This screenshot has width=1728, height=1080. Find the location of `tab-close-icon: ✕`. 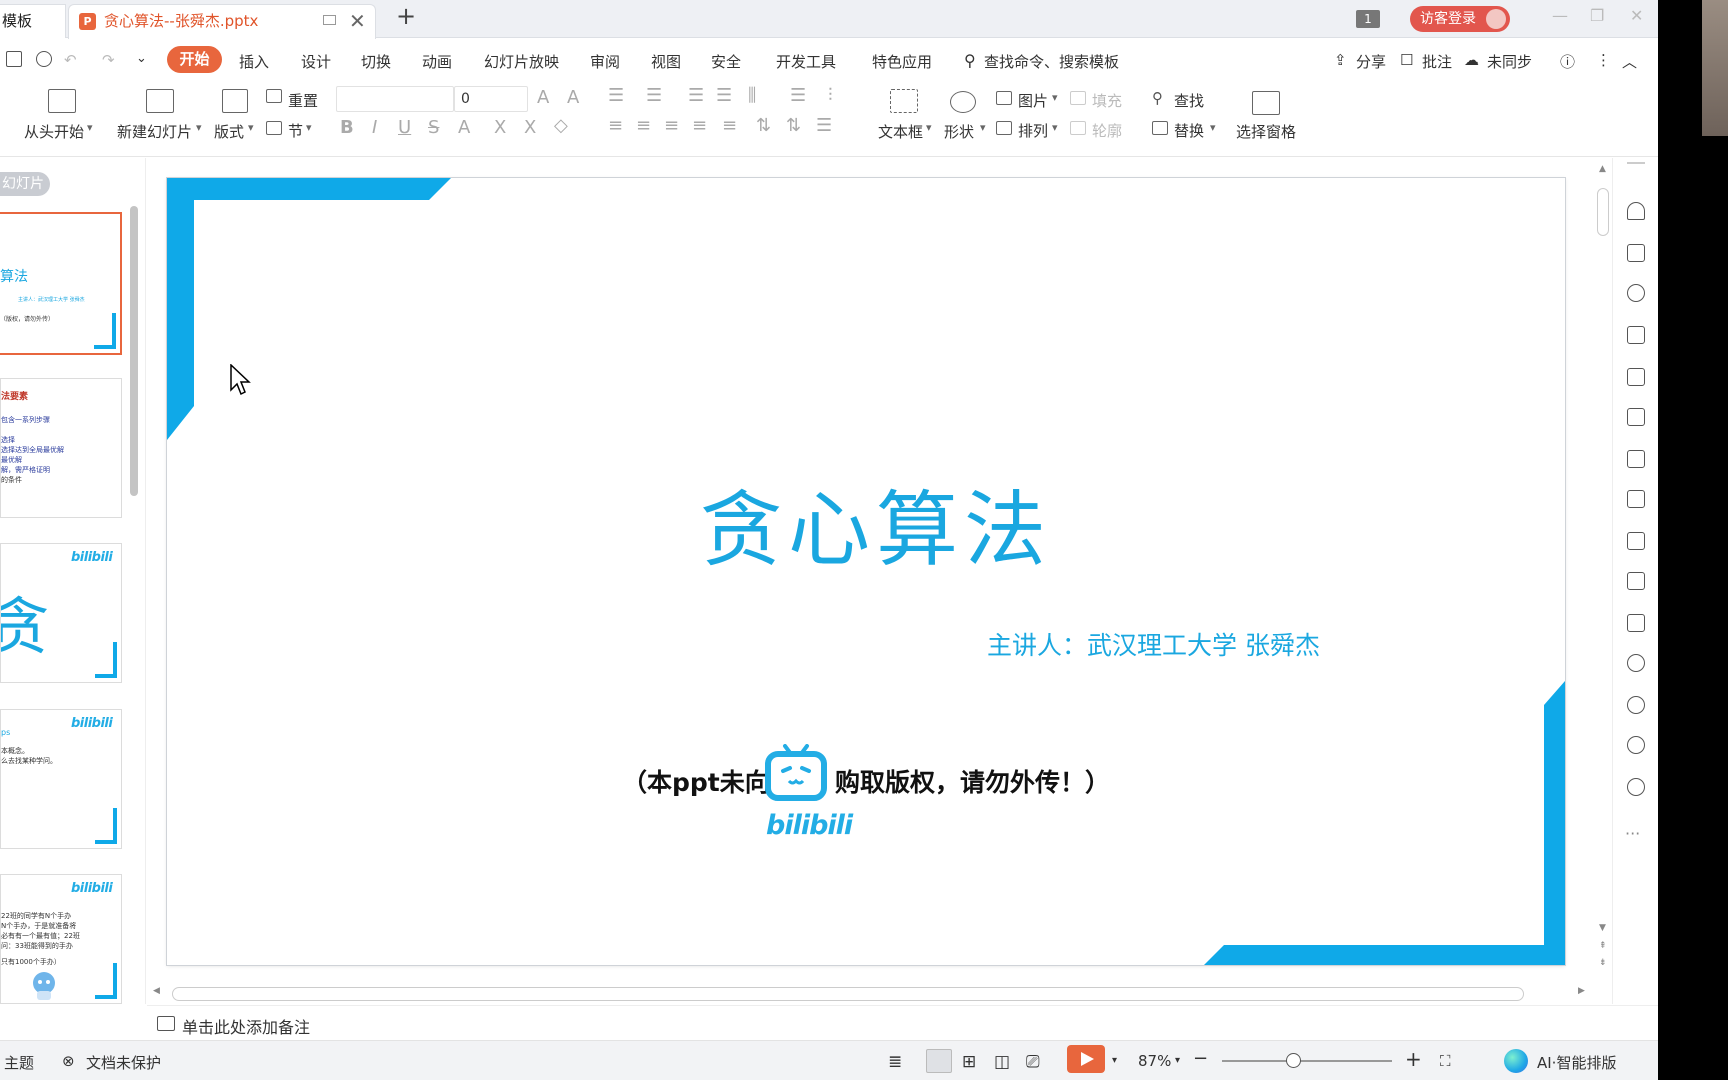

tab-close-icon: ✕ is located at coordinates (357, 21).